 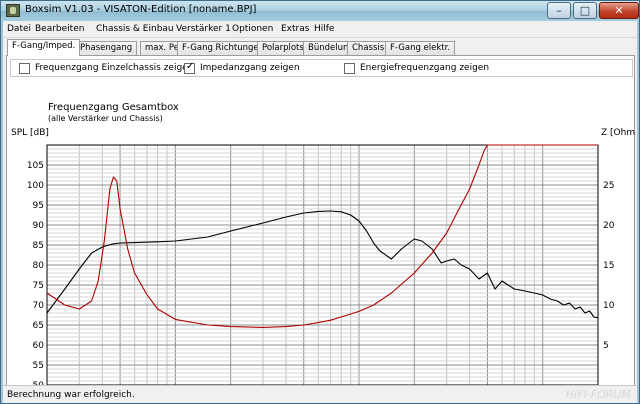 What do you see at coordinates (608, 266) in the screenshot?
I see `y2-tick-label: 15` at bounding box center [608, 266].